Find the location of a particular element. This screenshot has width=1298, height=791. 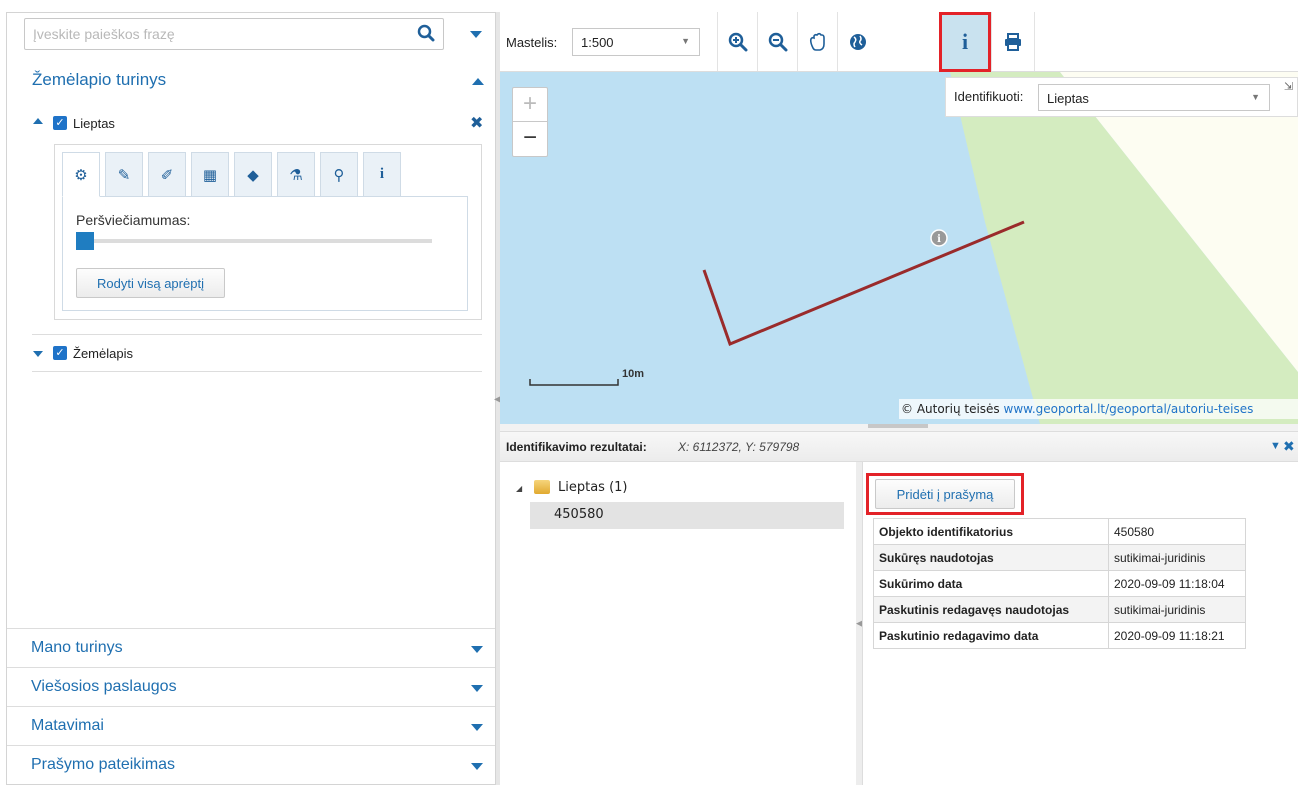

scale-label: Mastelis: is located at coordinates (532, 42).